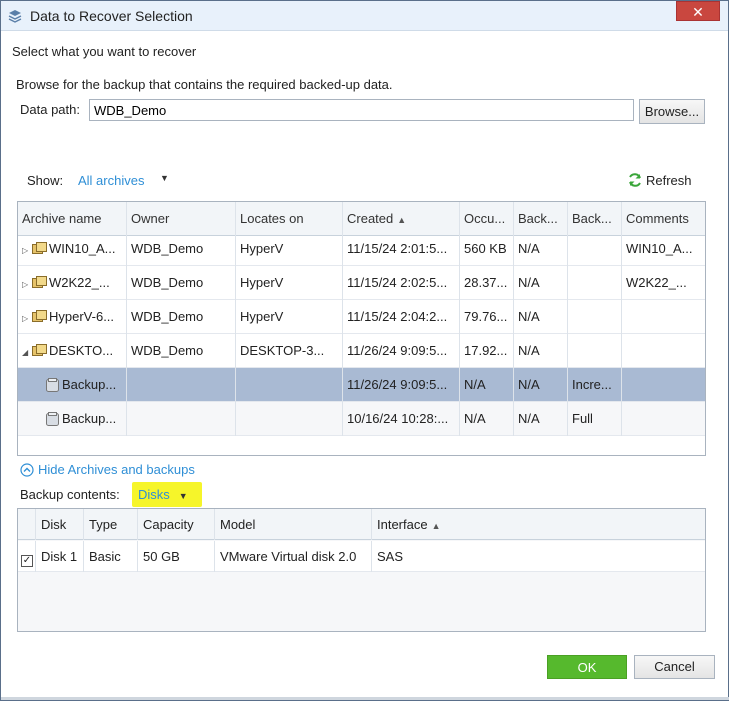  Describe the element at coordinates (635, 180) in the screenshot. I see `refresh-icon` at that location.